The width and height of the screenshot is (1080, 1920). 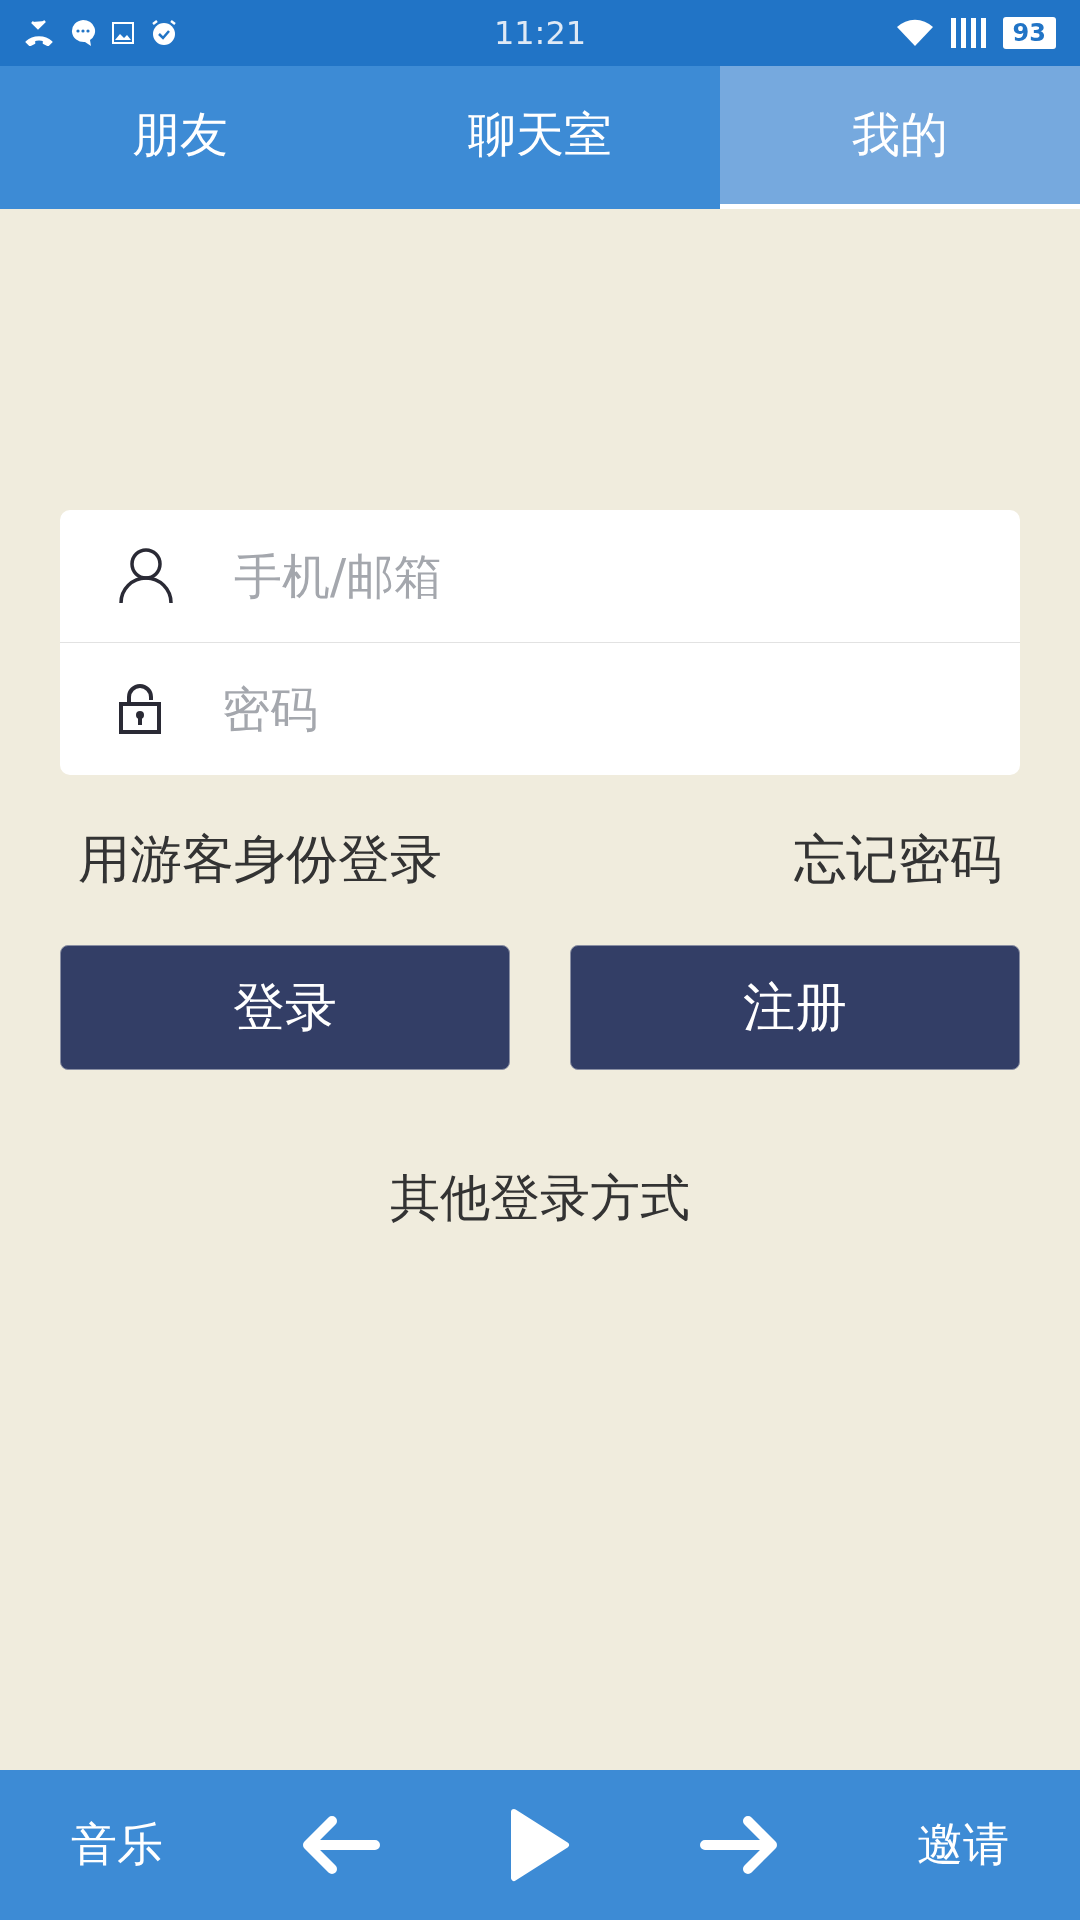 What do you see at coordinates (39, 33) in the screenshot?
I see `missed-call-icon` at bounding box center [39, 33].